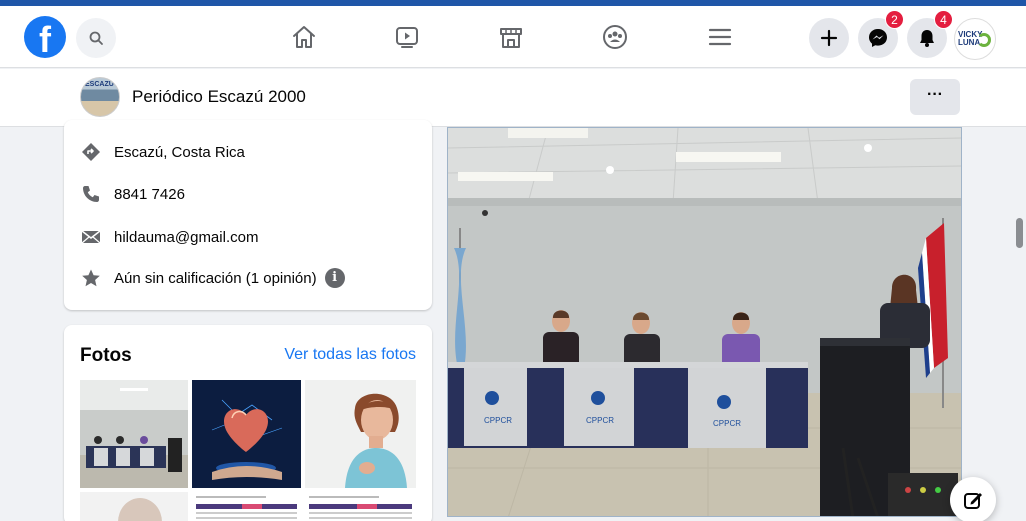 Image resolution: width=1026 pixels, height=521 pixels. I want to click on photo-thumbnail-heart, so click(246, 434).